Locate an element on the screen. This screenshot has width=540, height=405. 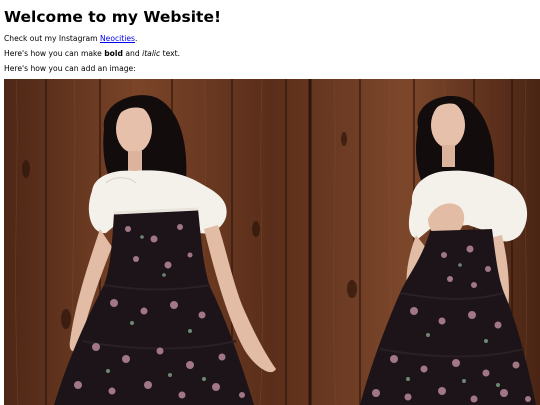
italic-text: italic is located at coordinates (151, 53).